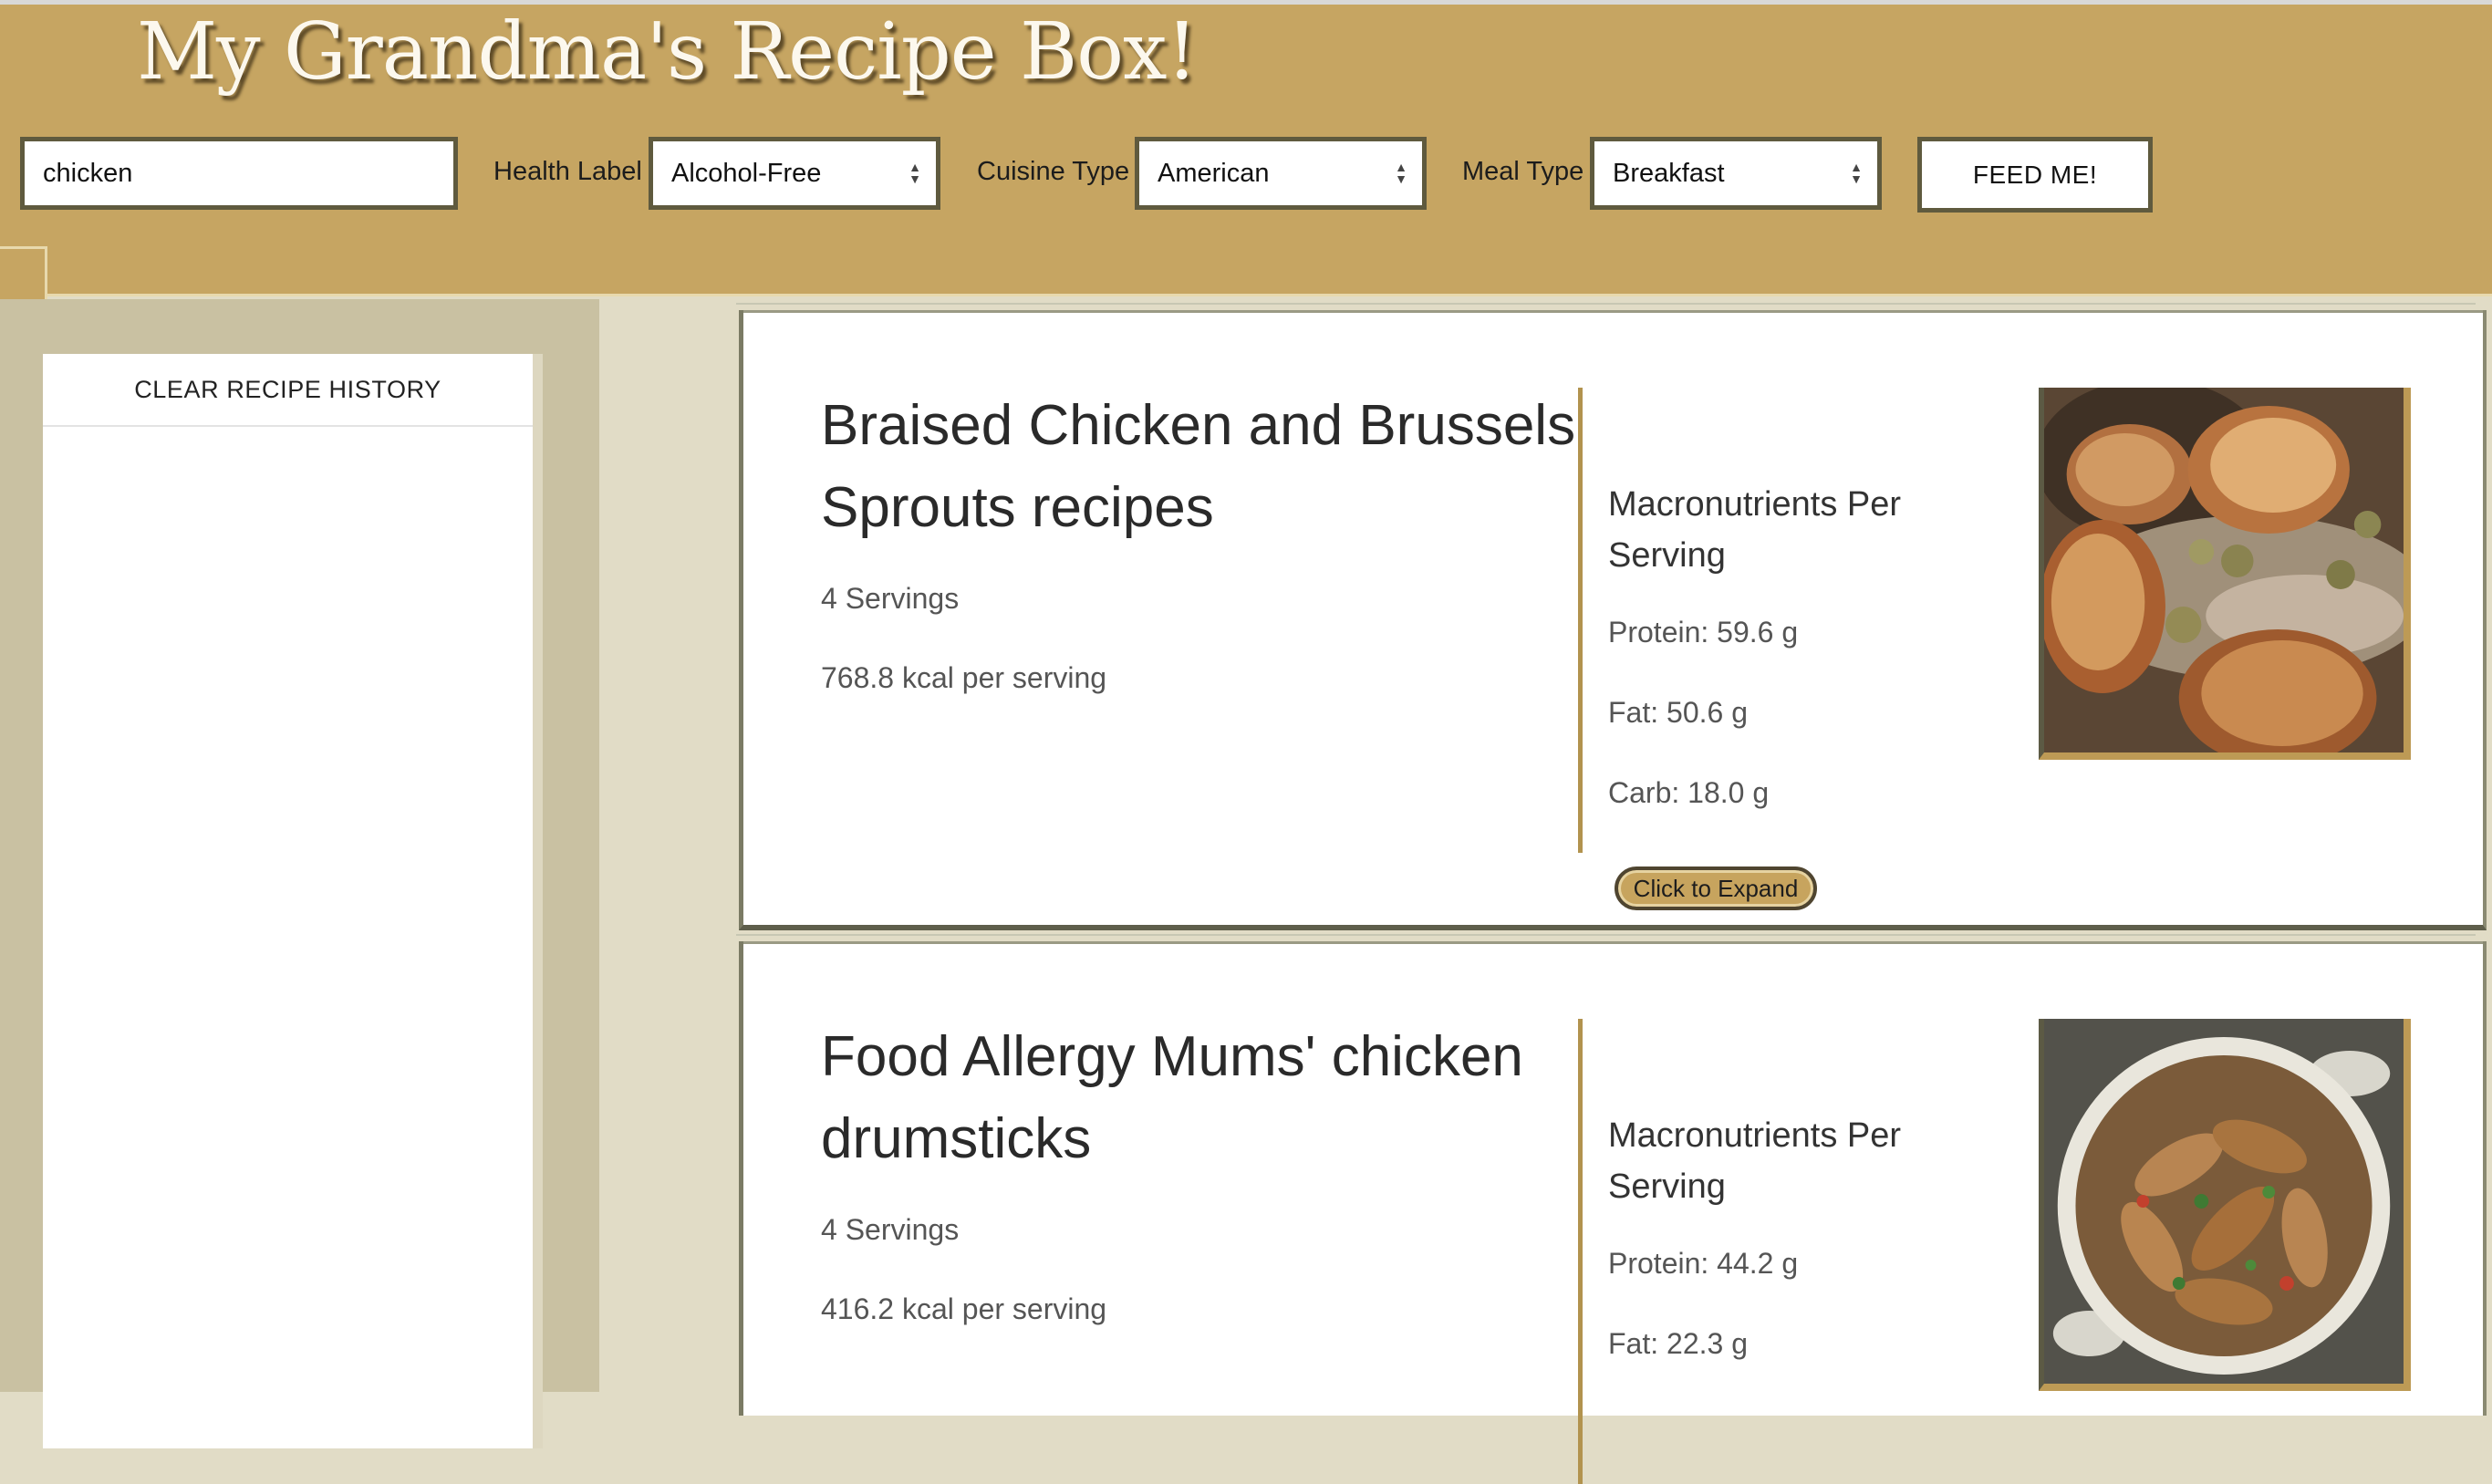 Image resolution: width=2492 pixels, height=1484 pixels. What do you see at coordinates (667, 52) in the screenshot?
I see `app-title: My Grandma's Recipe Box!` at bounding box center [667, 52].